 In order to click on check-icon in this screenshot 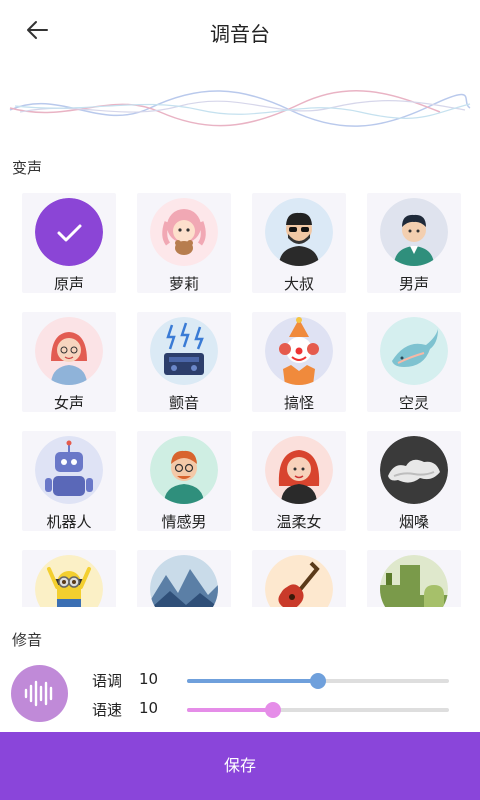, I will do `click(69, 232)`.